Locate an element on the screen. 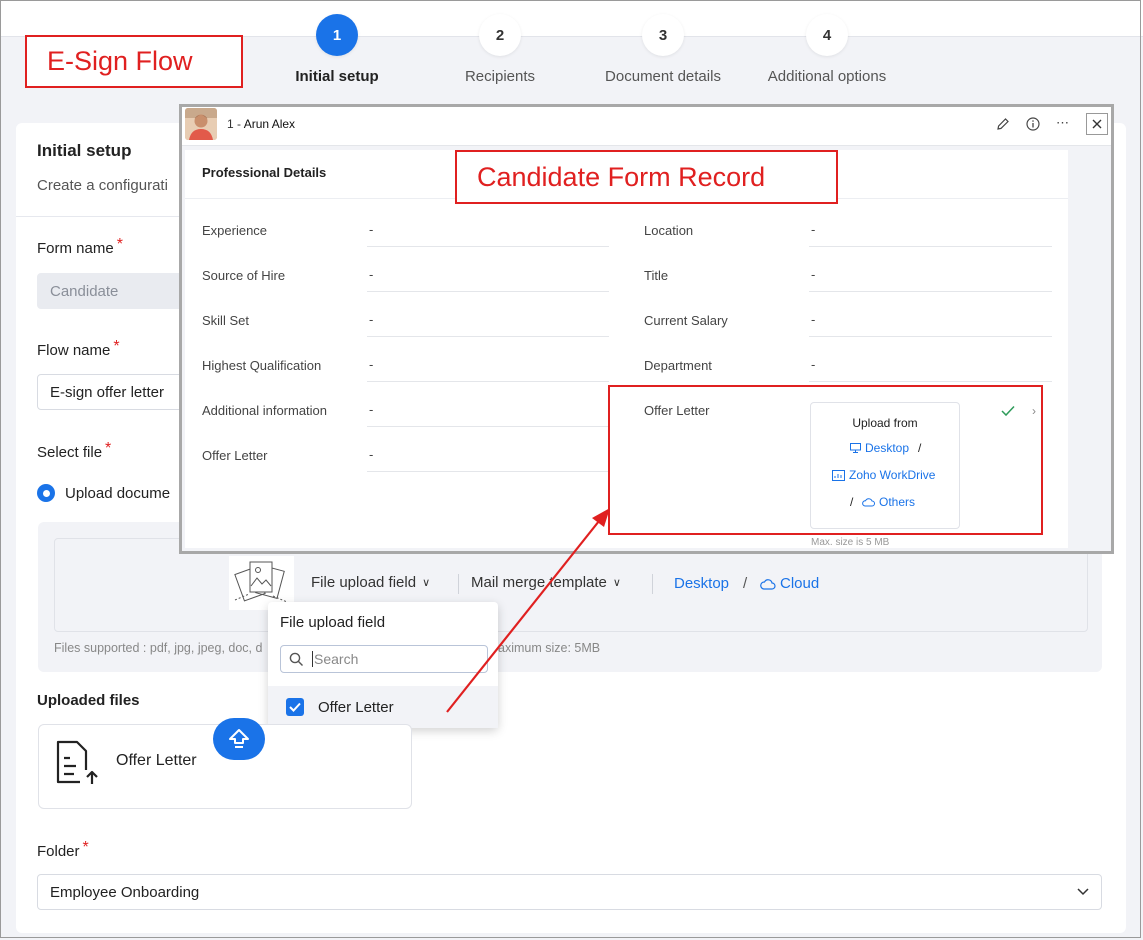 This screenshot has width=1143, height=940. step-1-number: 1 is located at coordinates (337, 35).